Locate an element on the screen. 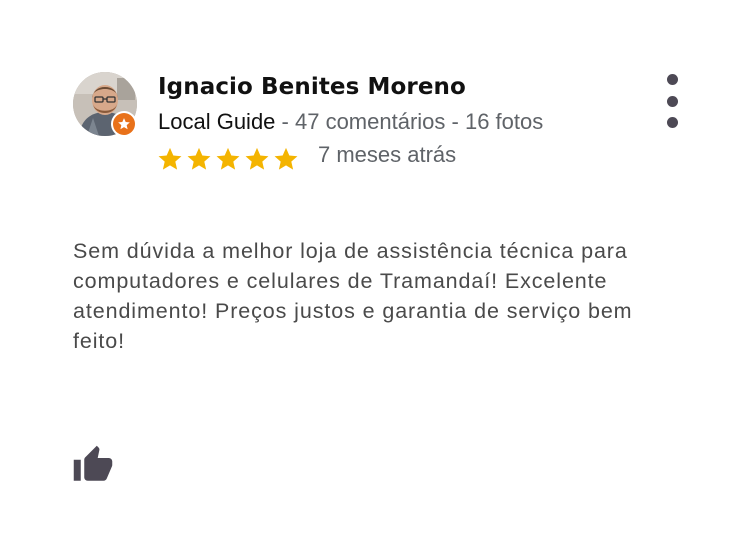 Image resolution: width=750 pixels, height=556 pixels. reviews-count: 47 comentários is located at coordinates (370, 121).